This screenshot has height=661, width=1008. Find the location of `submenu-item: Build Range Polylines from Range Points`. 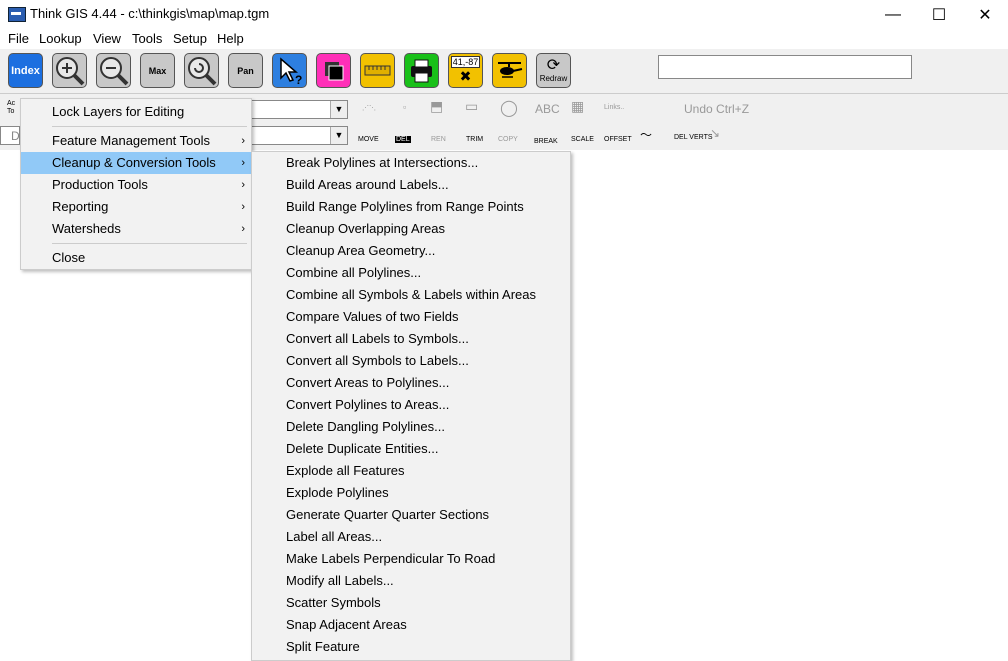

submenu-item: Build Range Polylines from Range Points is located at coordinates (405, 207).